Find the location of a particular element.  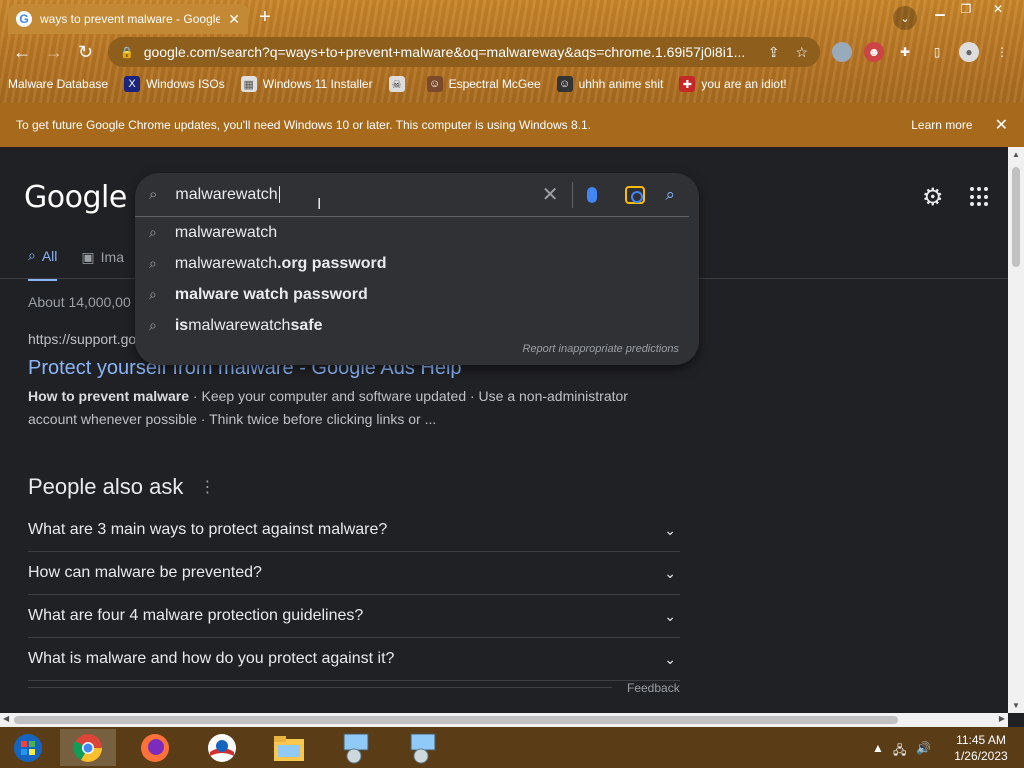

profile-extension-icon: ☻ is located at coordinates (874, 52).